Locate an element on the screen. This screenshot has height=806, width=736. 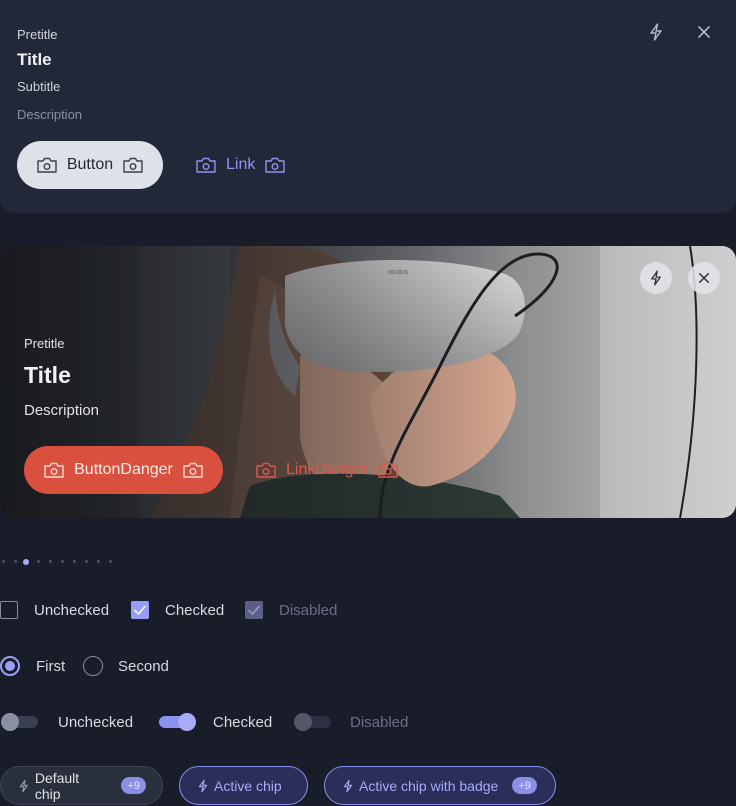
chip-default: Default chip +9 is located at coordinates (81, 785).